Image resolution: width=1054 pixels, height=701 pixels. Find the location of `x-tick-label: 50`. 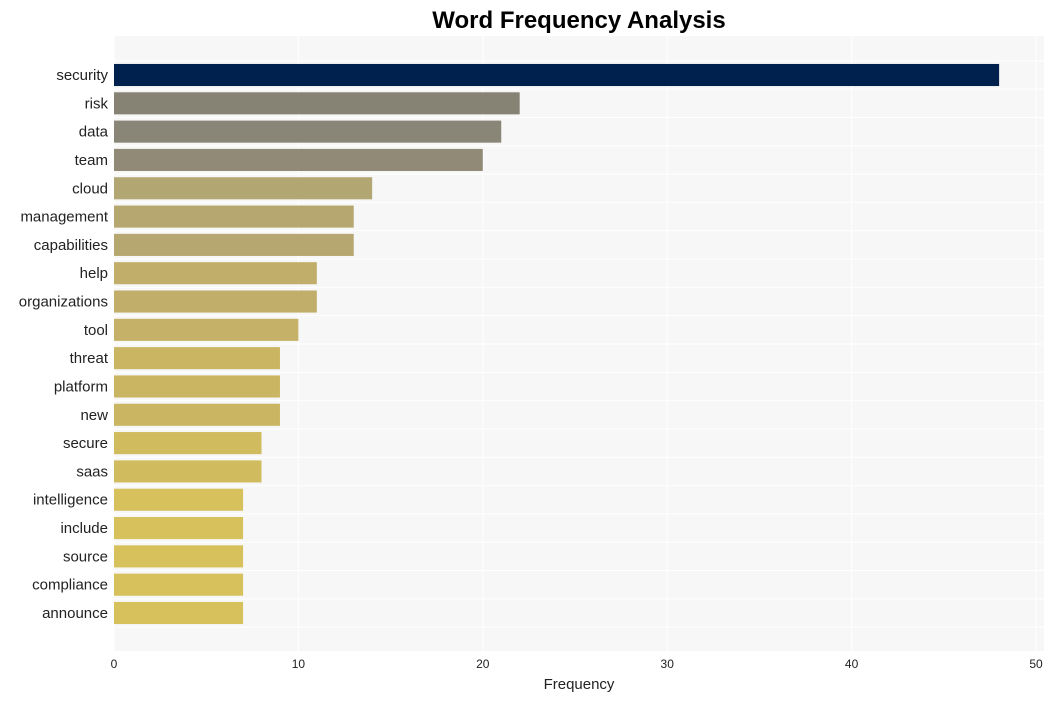

x-tick-label: 50 is located at coordinates (1036, 664).